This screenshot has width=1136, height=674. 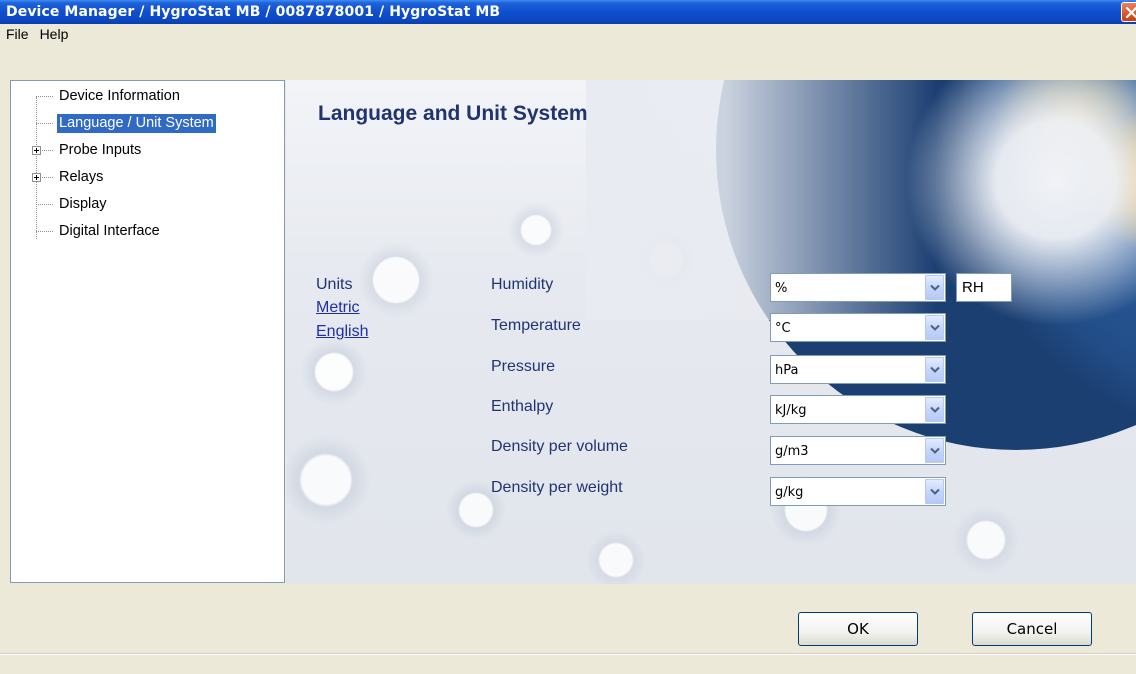 I want to click on humidity-suffix-field: RH, so click(x=984, y=287).